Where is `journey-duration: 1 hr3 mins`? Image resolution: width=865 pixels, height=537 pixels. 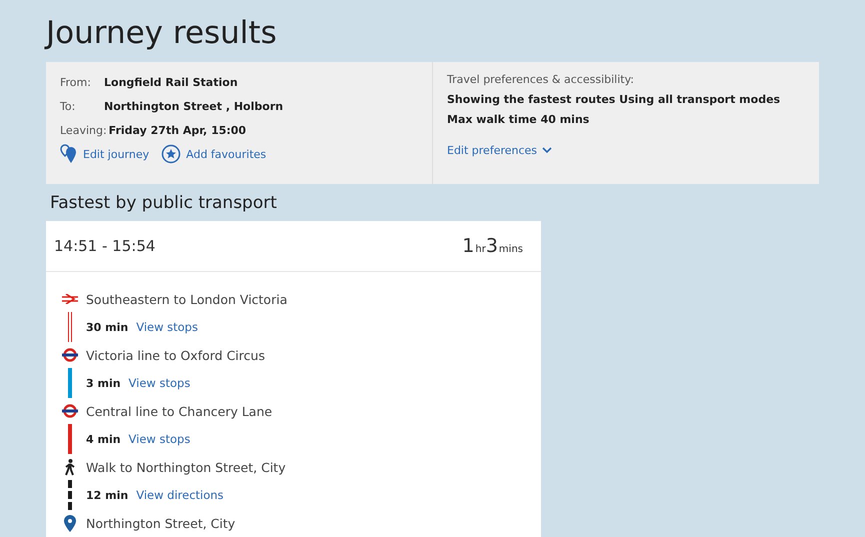
journey-duration: 1 hr3 mins is located at coordinates (492, 246).